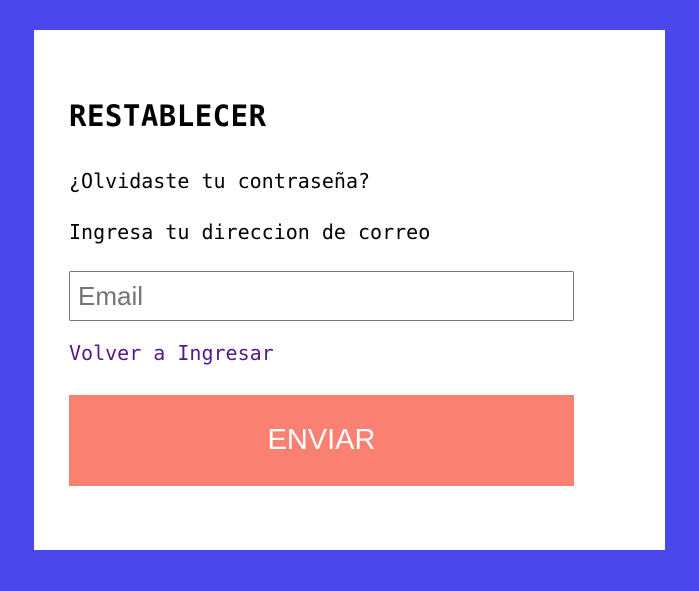 Image resolution: width=699 pixels, height=591 pixels. I want to click on submit-button: ENVIAR, so click(321, 440).